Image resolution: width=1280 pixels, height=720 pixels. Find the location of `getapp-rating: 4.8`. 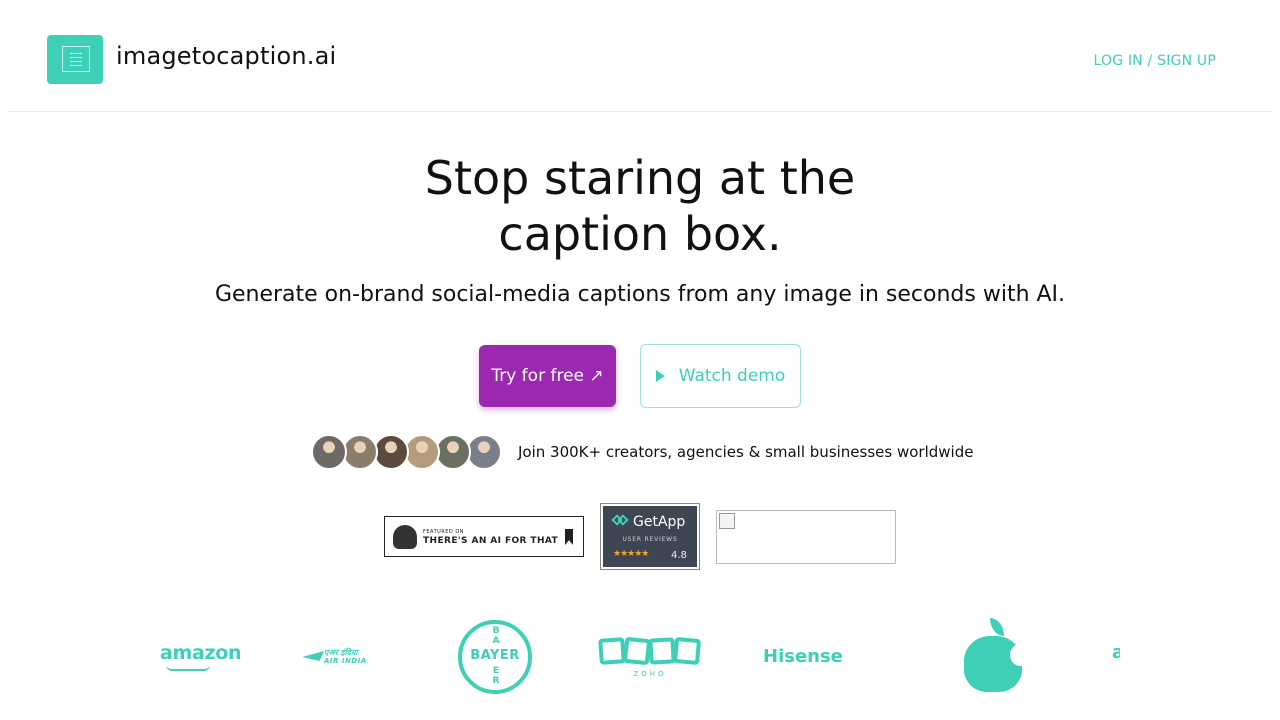

getapp-rating: 4.8 is located at coordinates (679, 555).